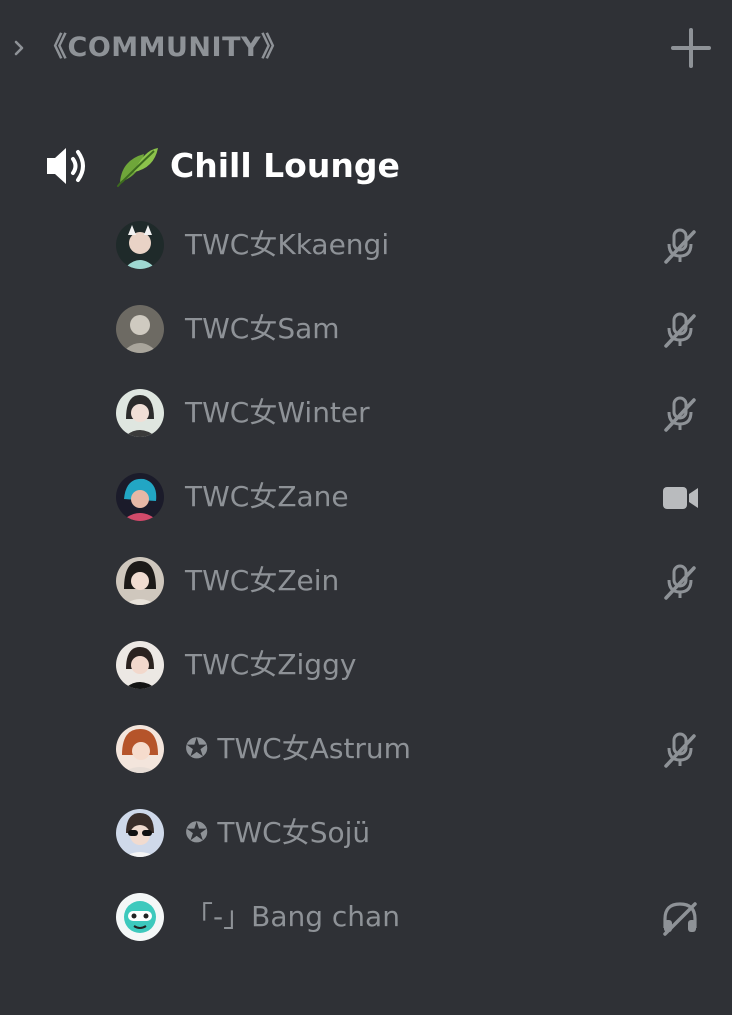 Image resolution: width=732 pixels, height=1015 pixels. Describe the element at coordinates (366, 496) in the screenshot. I see `voice-member: TWC女Zane` at that location.